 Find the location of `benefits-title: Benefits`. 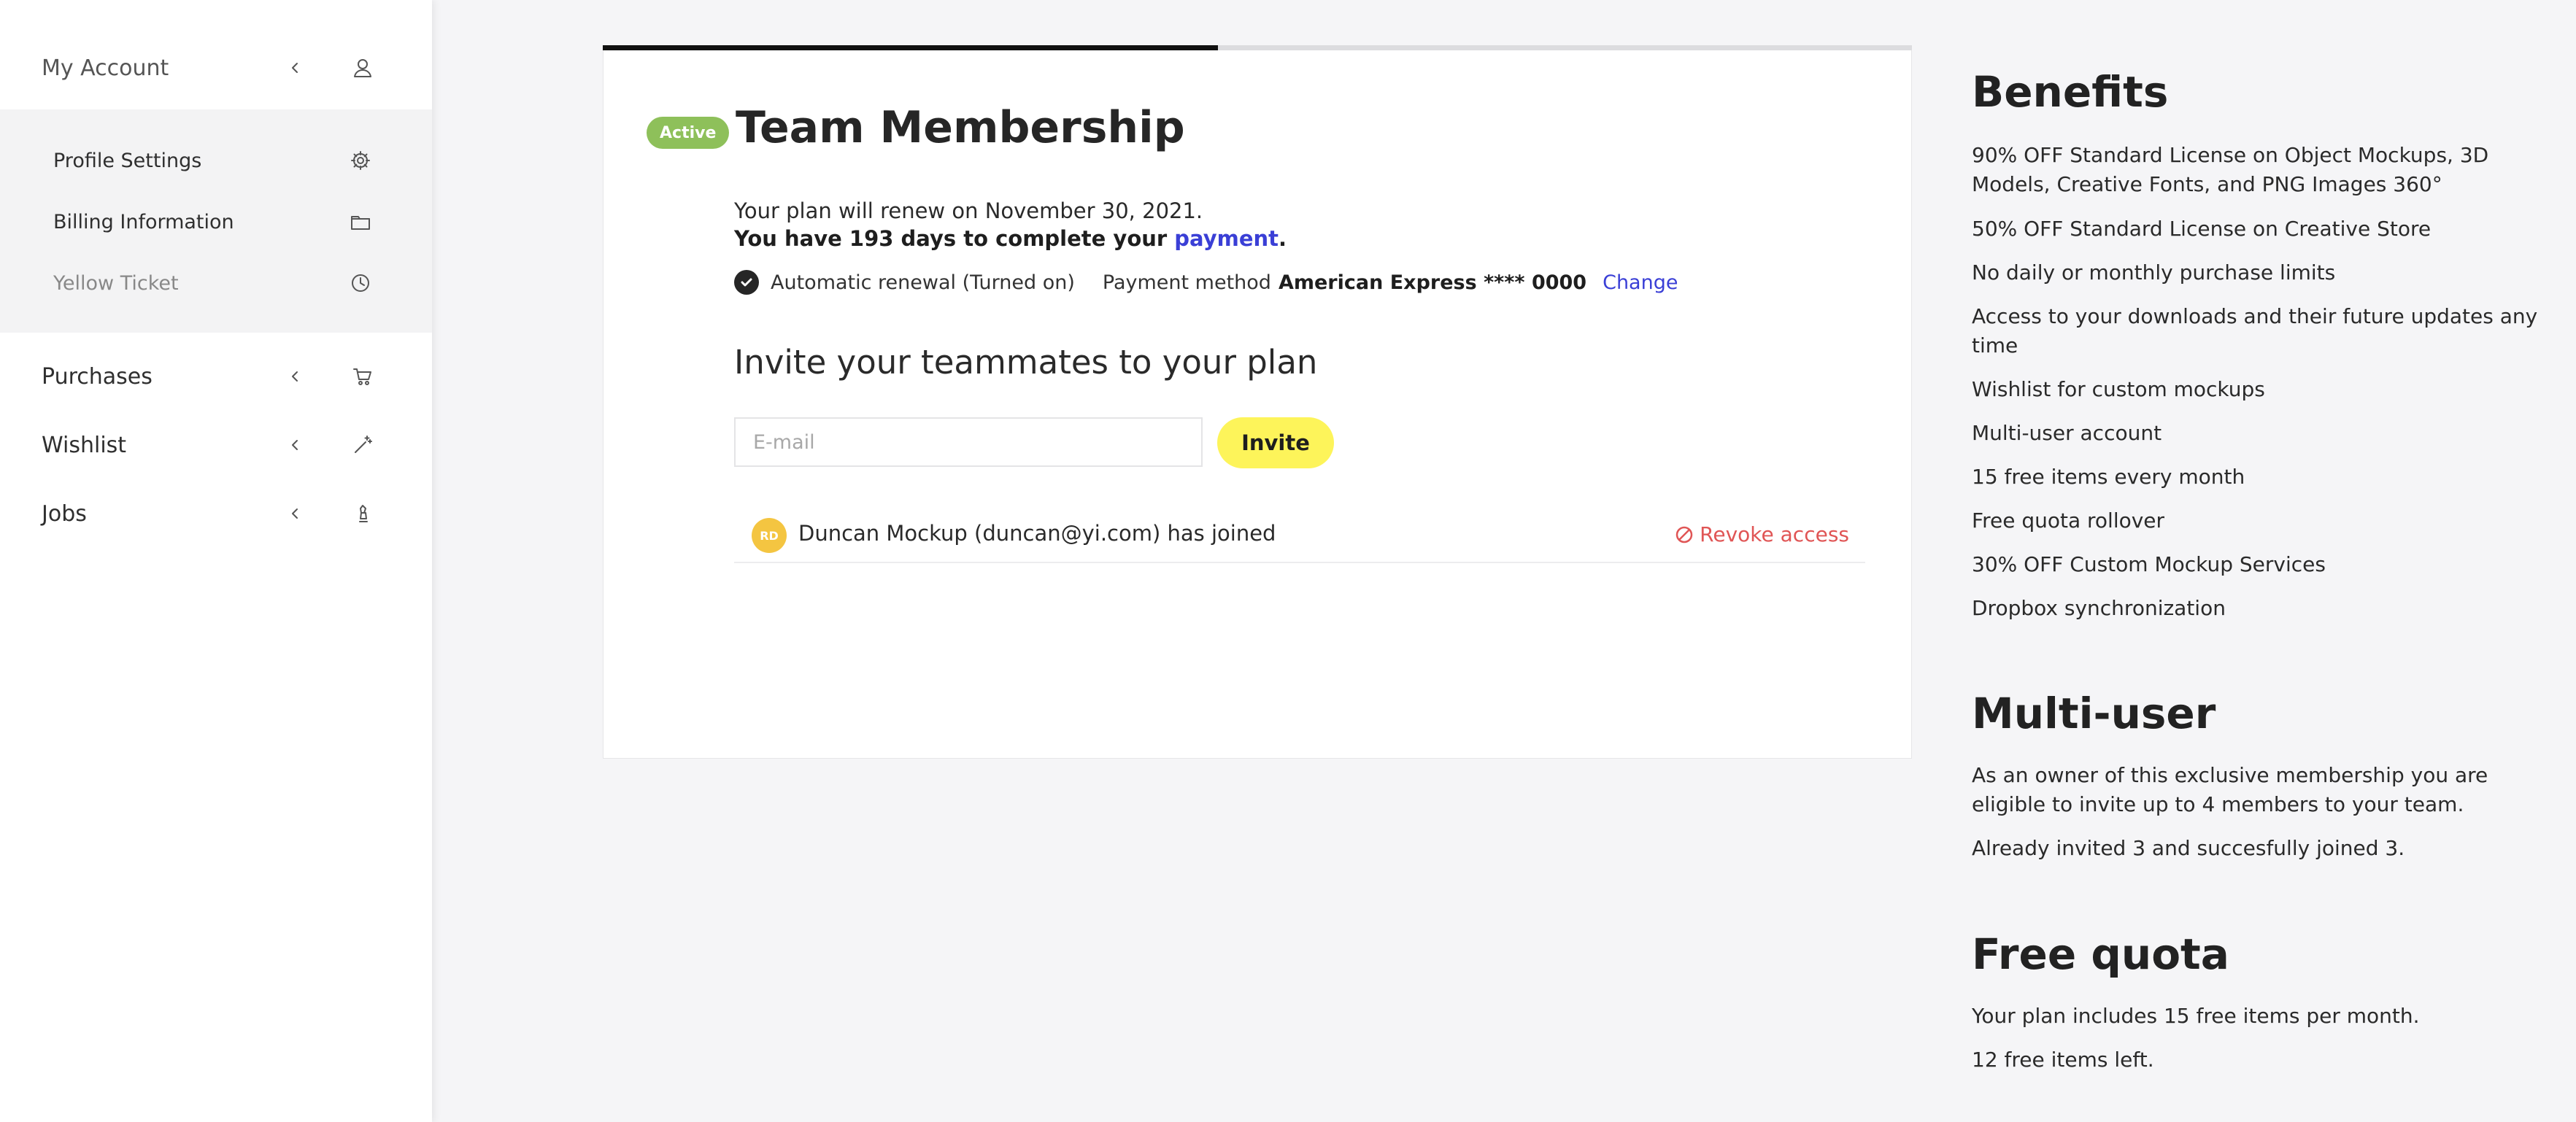

benefits-title: Benefits is located at coordinates (2070, 92).